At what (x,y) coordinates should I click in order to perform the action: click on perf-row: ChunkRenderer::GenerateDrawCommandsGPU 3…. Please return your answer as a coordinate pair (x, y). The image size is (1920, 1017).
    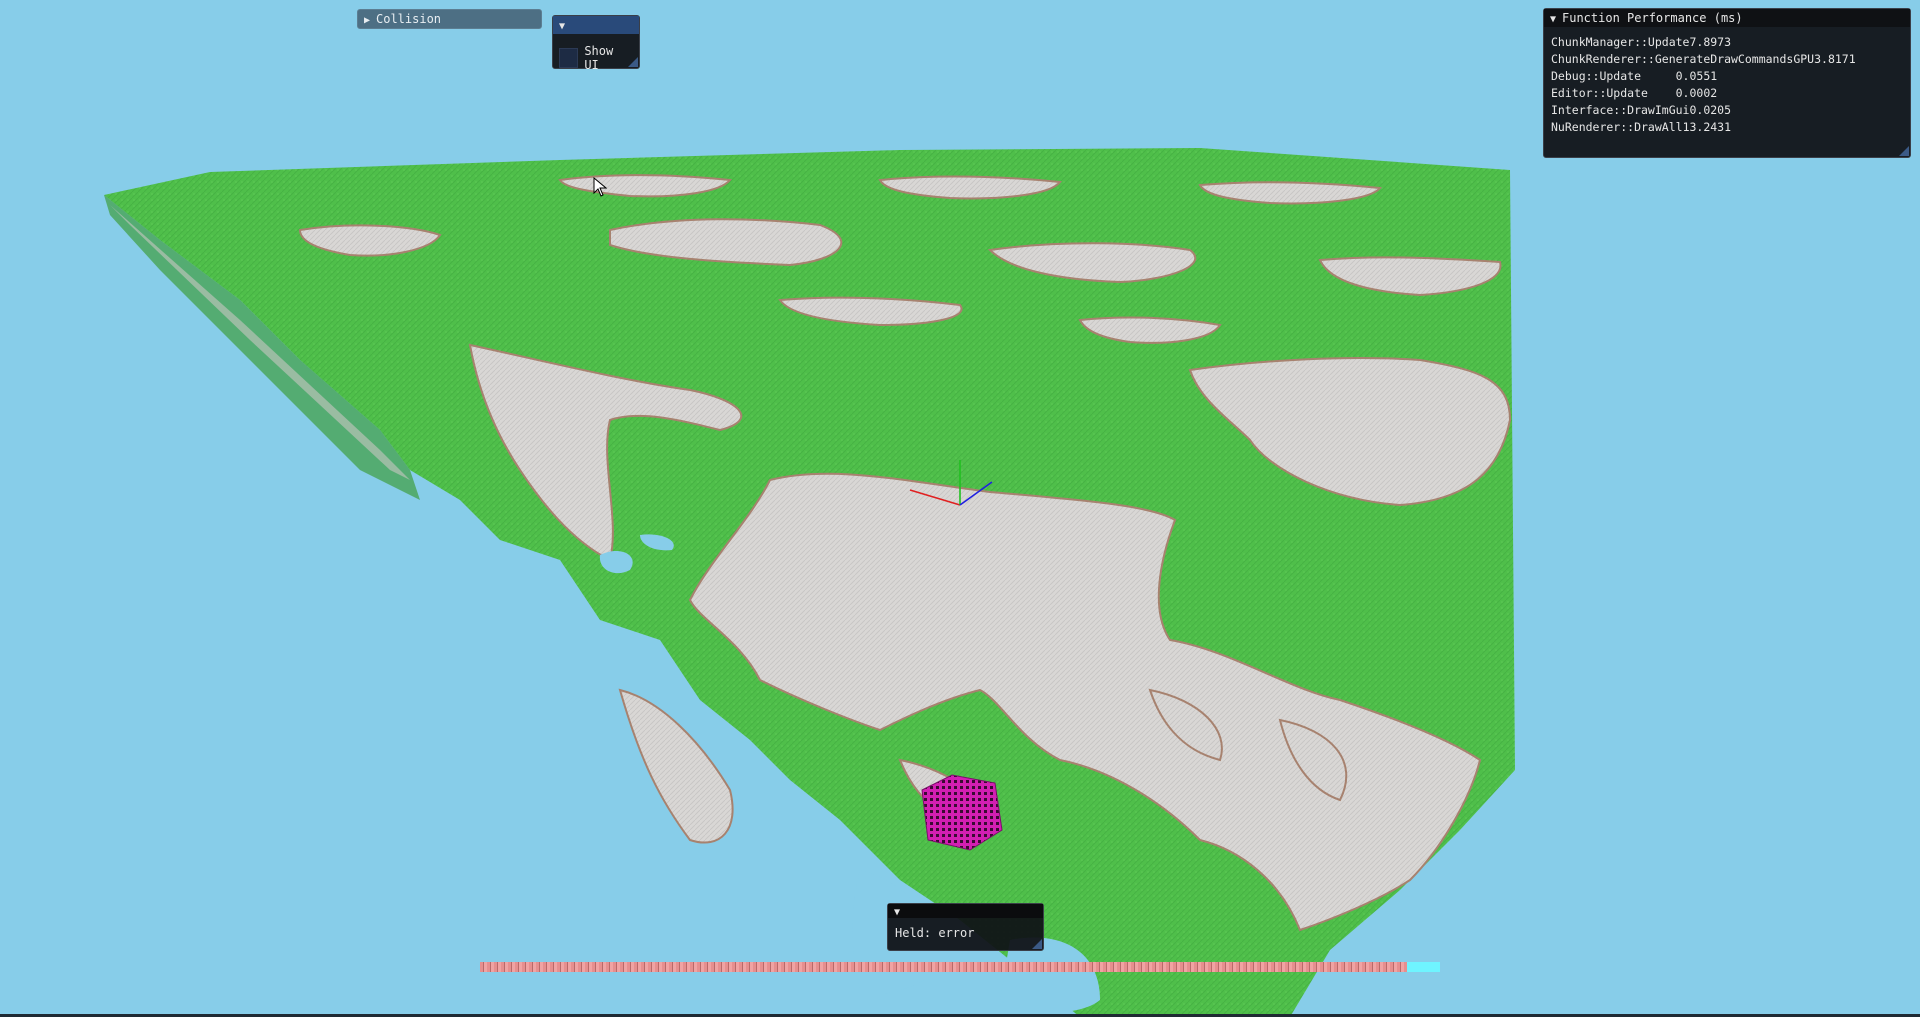
    Looking at the image, I should click on (1727, 59).